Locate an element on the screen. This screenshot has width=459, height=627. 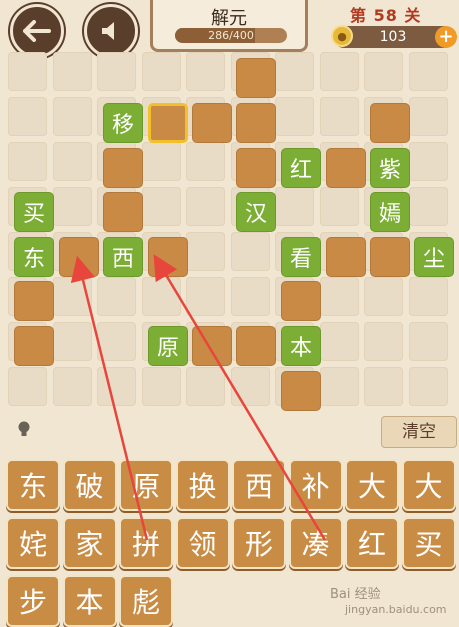
choice-tile: 姹 is located at coordinates (33, 543).